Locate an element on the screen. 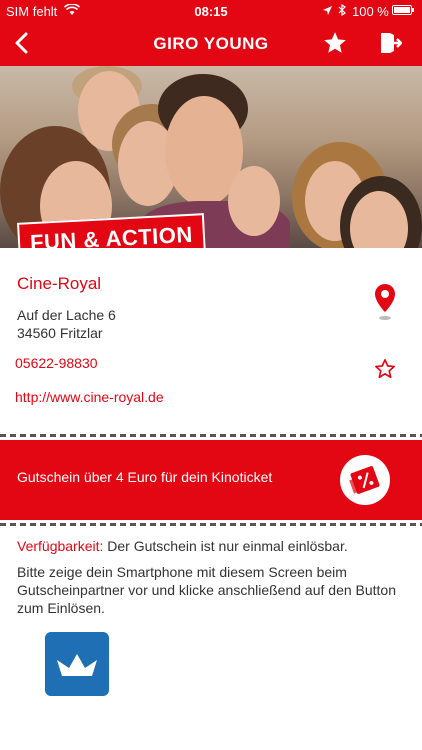 Image resolution: width=422 pixels, height=750 pixels. star-outline-icon is located at coordinates (385, 369).